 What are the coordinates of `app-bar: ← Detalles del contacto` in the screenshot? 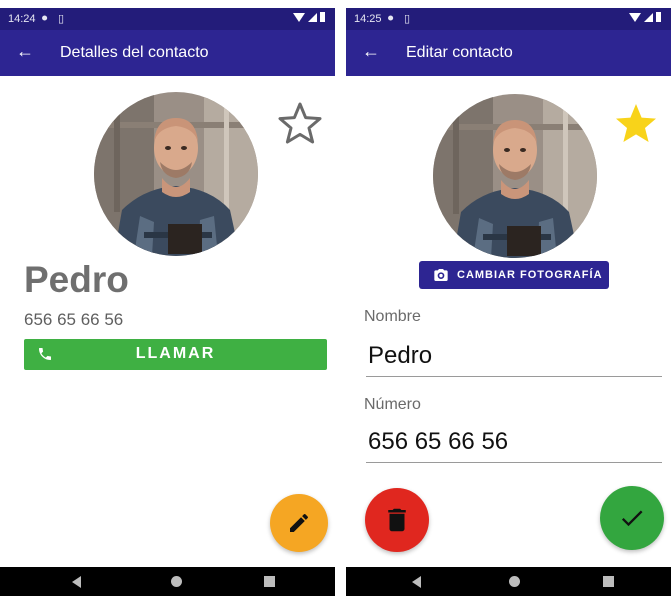 It's located at (167, 53).